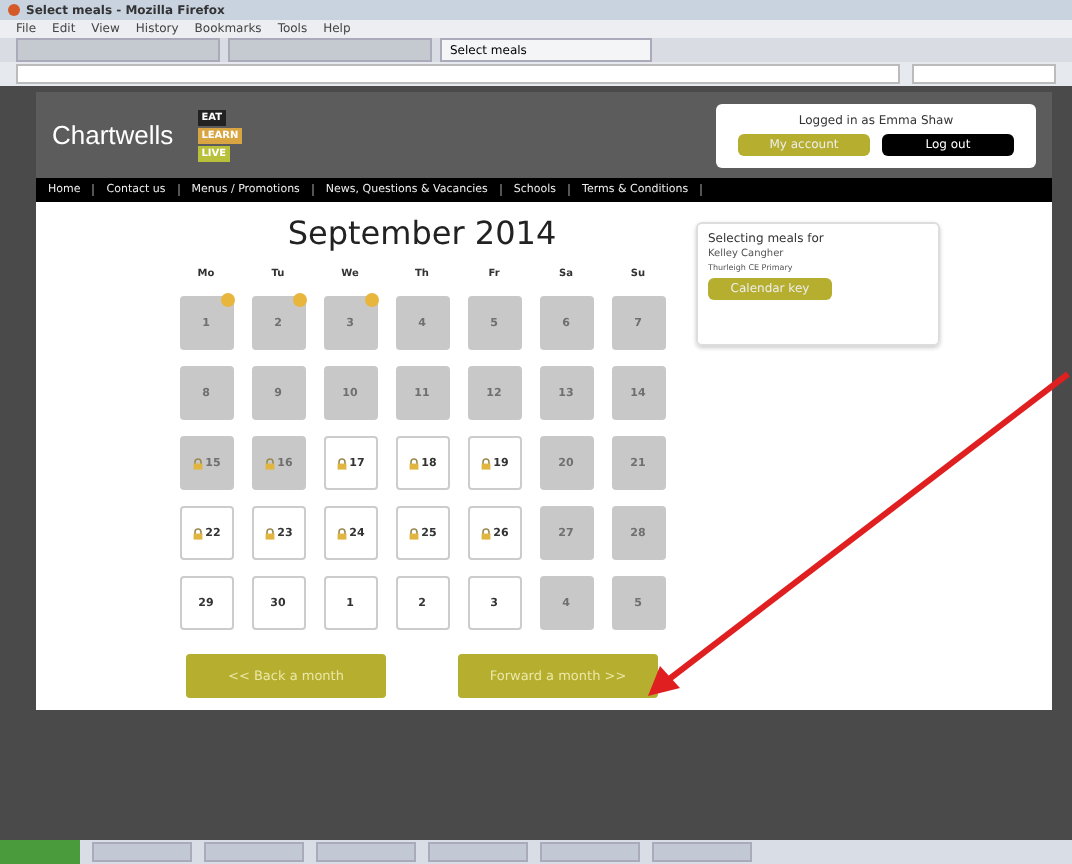  What do you see at coordinates (40, 852) in the screenshot?
I see `start-button` at bounding box center [40, 852].